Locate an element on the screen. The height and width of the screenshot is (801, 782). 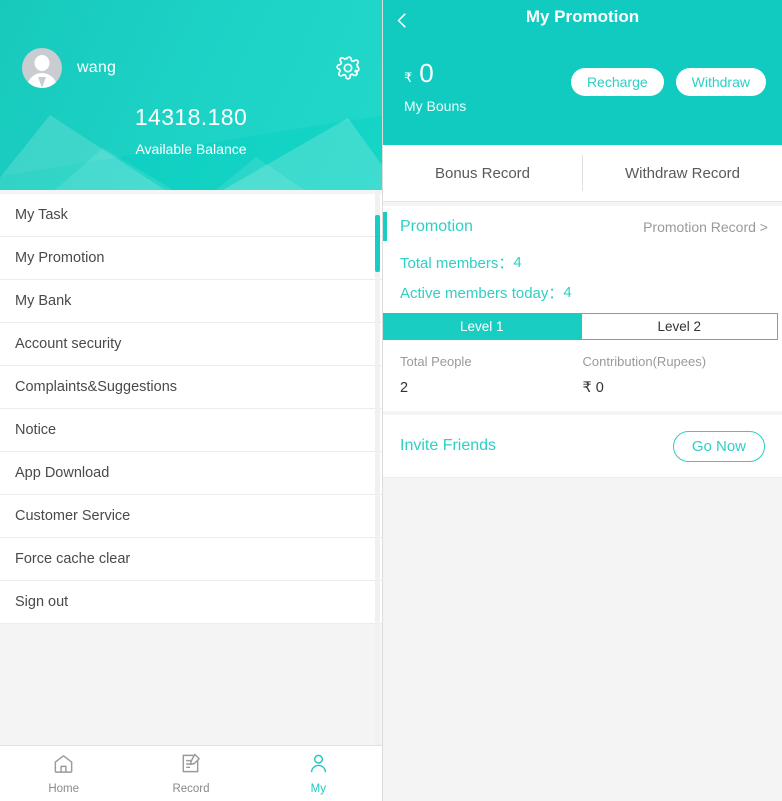
level-tabs: Level 1 Level 2 is located at coordinates (580, 326).